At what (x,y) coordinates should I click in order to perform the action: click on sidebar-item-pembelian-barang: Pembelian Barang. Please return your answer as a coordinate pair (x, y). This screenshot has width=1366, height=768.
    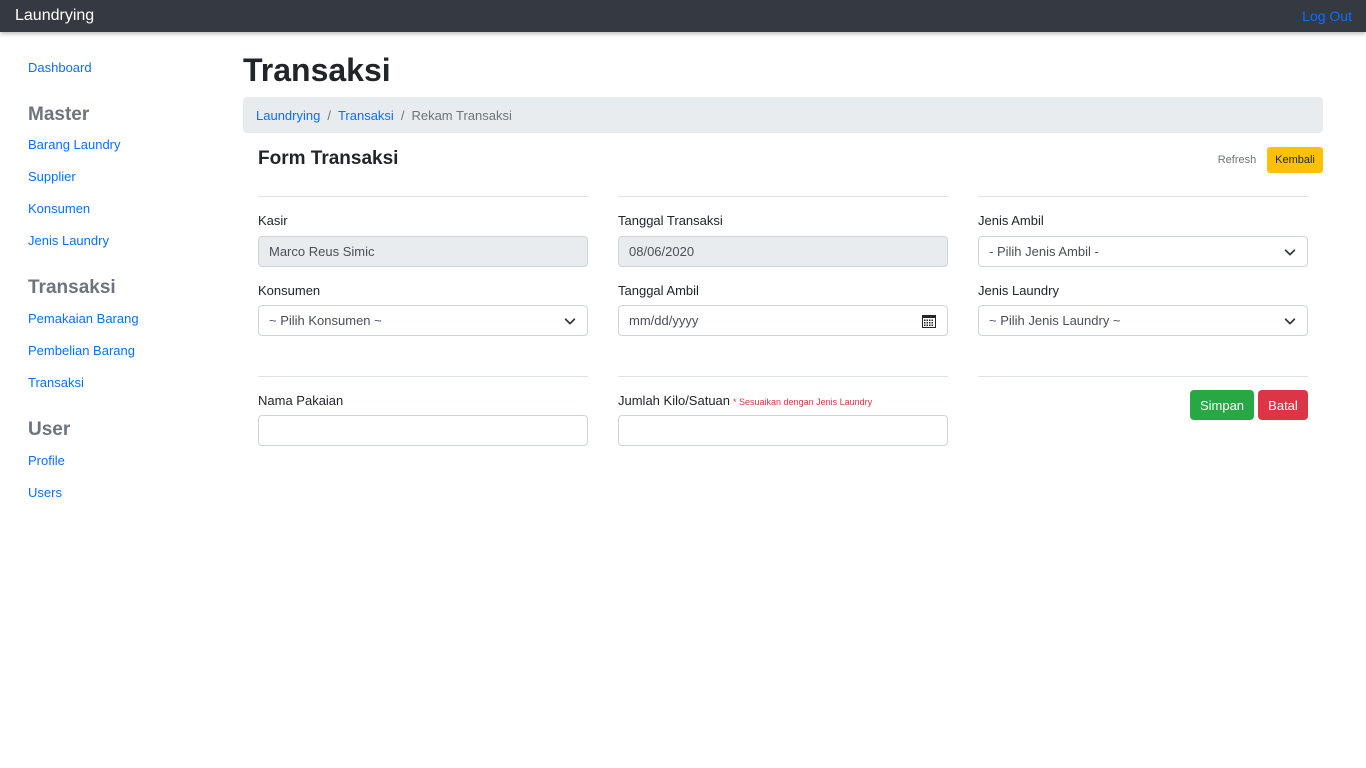
    Looking at the image, I should click on (81, 350).